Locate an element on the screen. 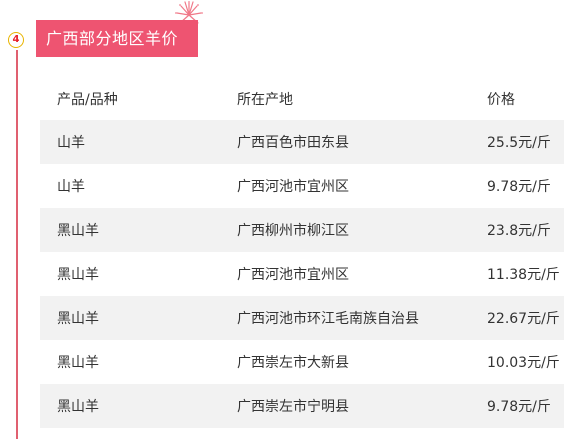  cell-price: 23.8元/斤 is located at coordinates (519, 231).